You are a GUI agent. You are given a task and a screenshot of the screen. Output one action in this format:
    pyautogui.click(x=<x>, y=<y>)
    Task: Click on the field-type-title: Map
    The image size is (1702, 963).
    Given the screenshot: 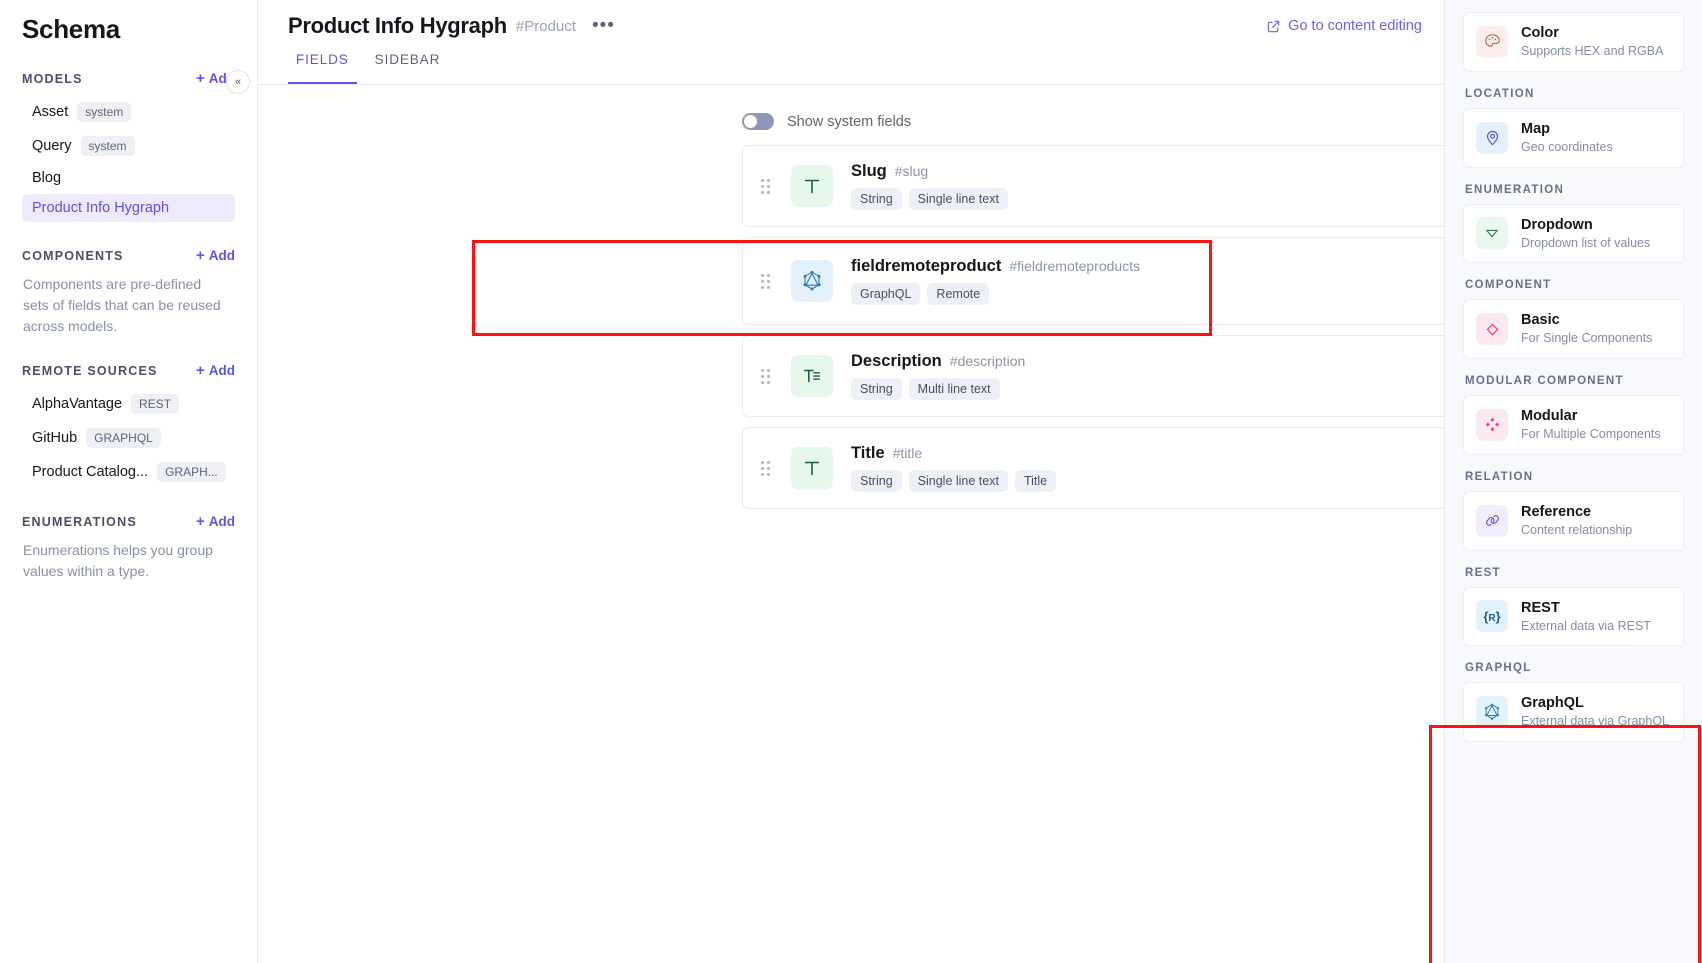 What is the action you would take?
    pyautogui.click(x=1535, y=128)
    